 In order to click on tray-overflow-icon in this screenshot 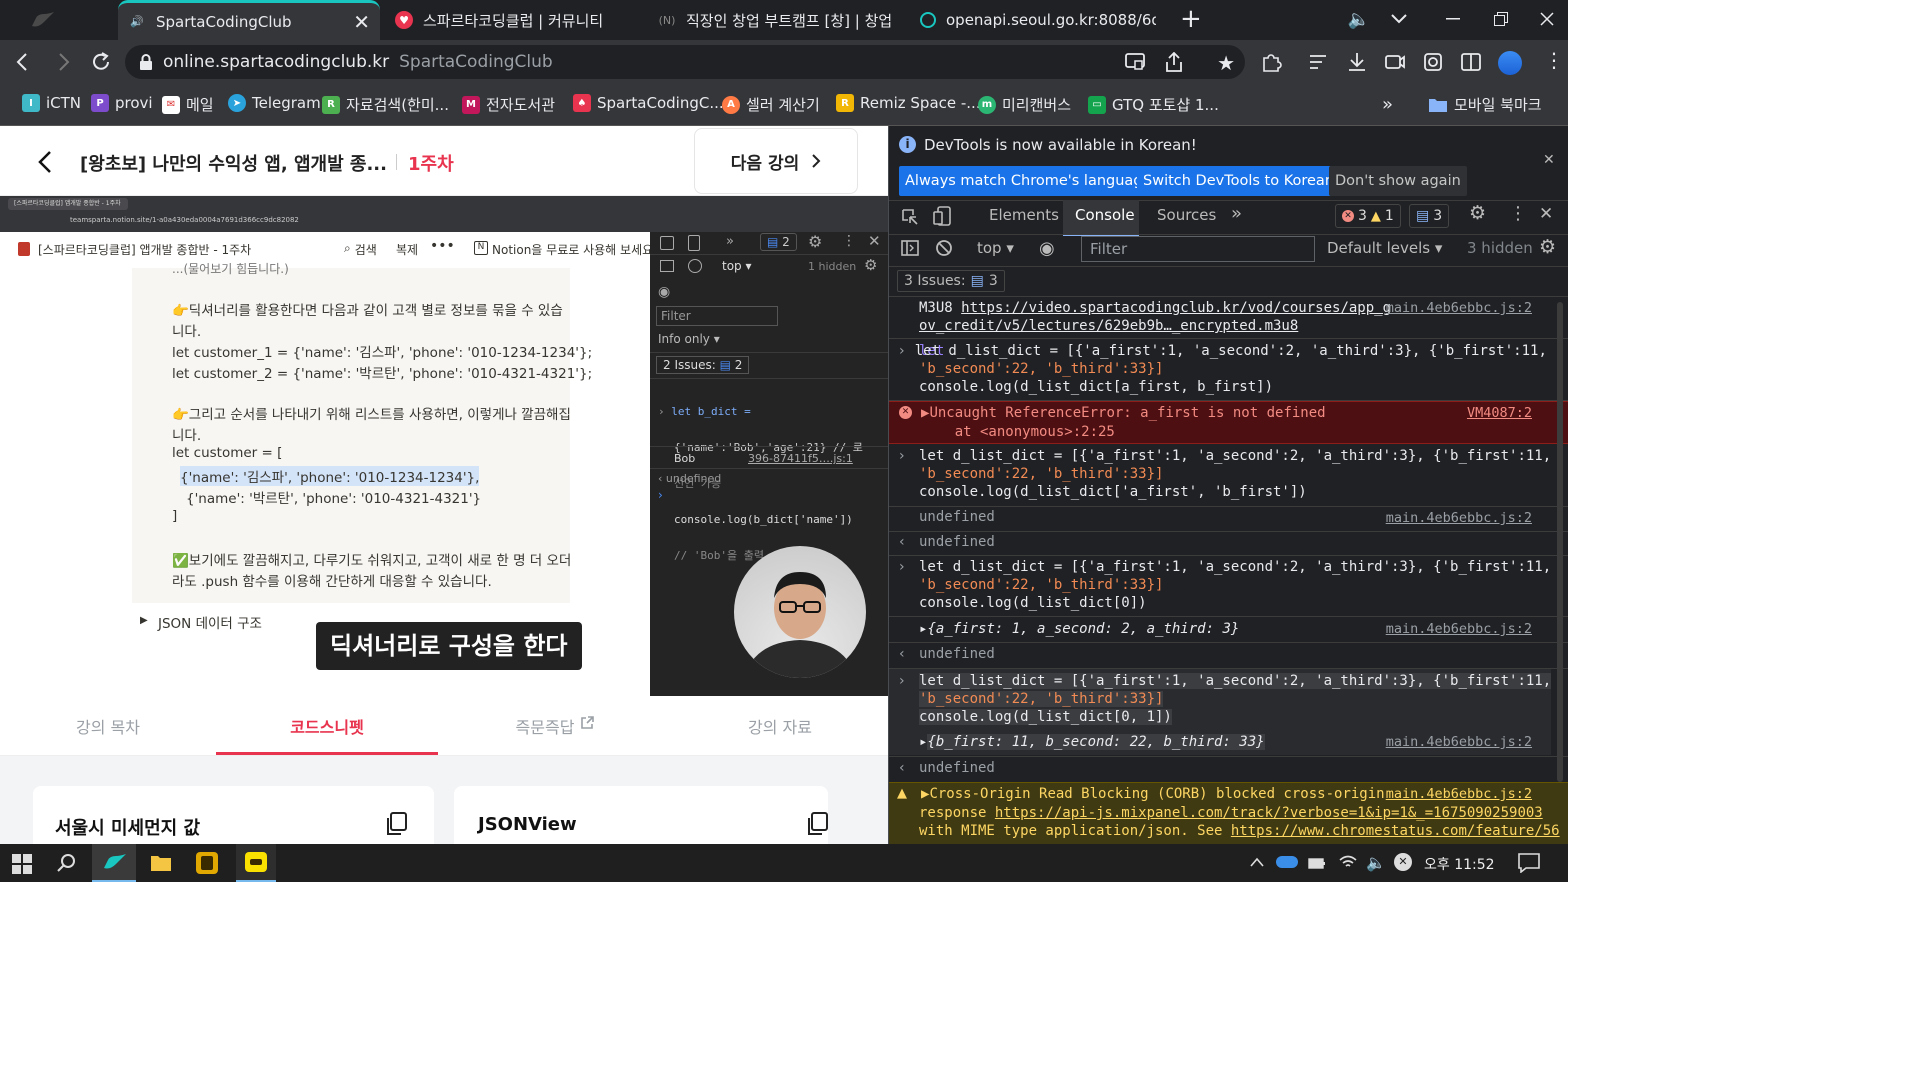, I will do `click(1257, 862)`.